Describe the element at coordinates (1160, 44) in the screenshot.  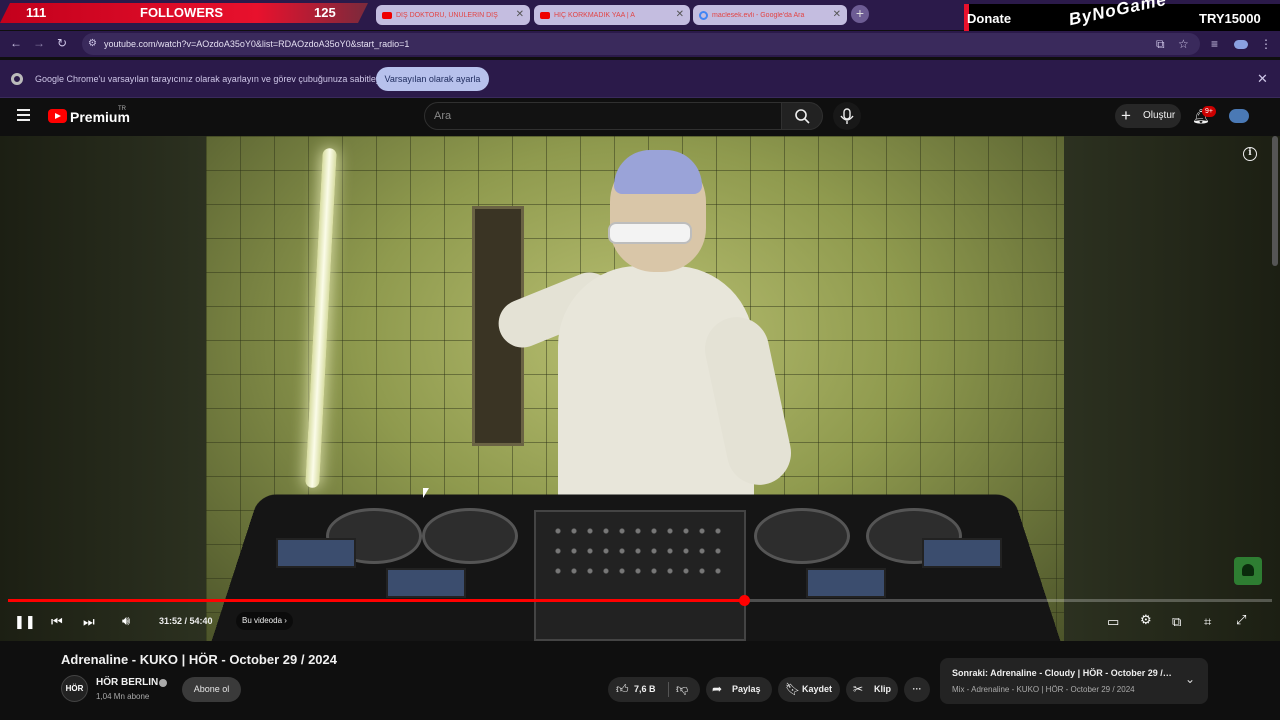
I see `install-app-icon: ⧉` at that location.